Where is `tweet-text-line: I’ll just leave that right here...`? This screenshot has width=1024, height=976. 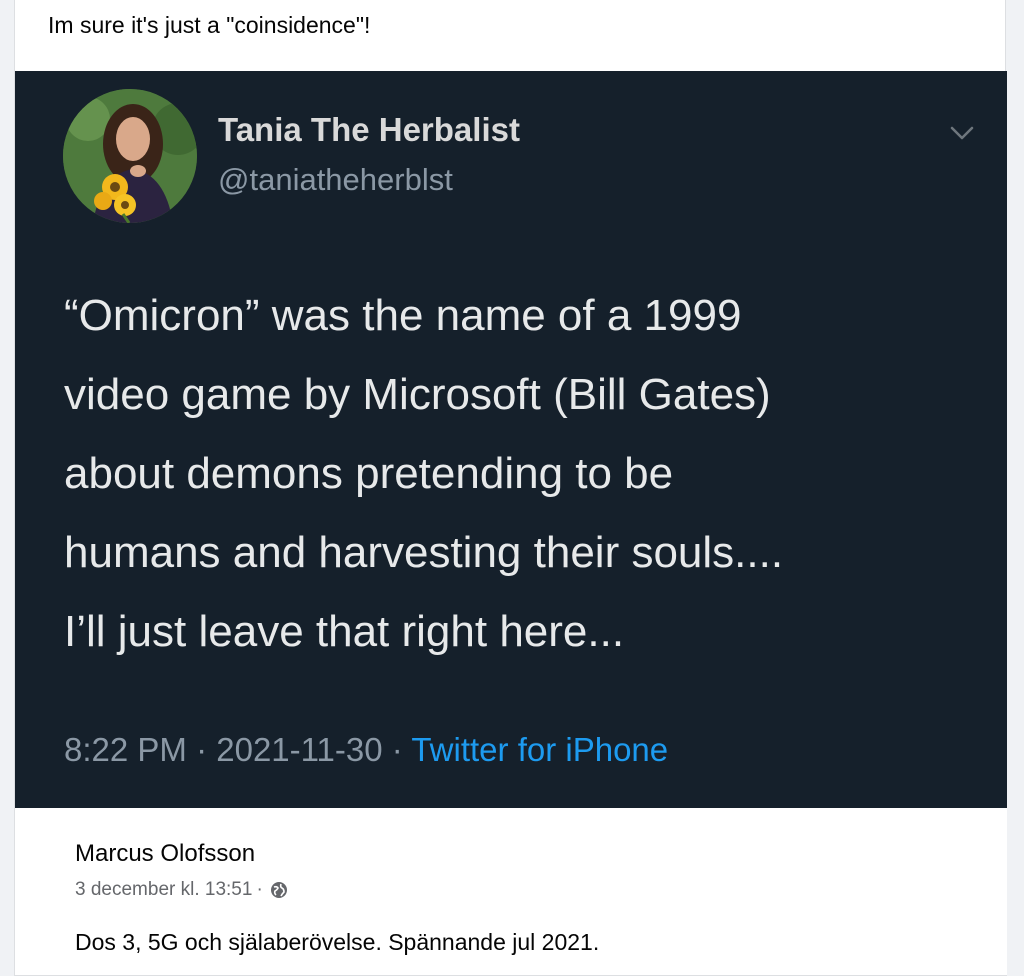
tweet-text-line: I’ll just leave that right here... is located at coordinates (344, 631).